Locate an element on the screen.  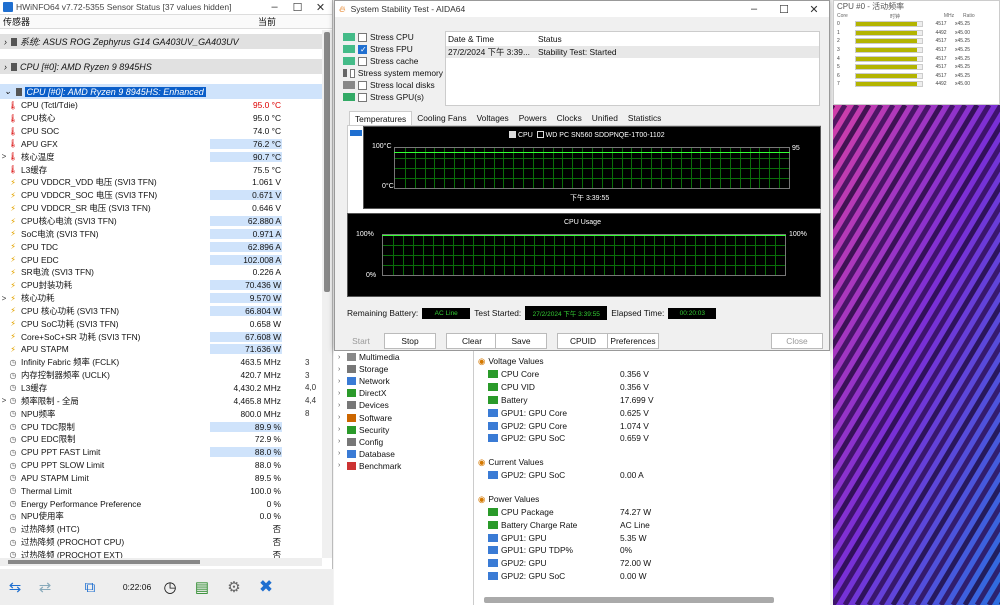
stress-option: Stress cache is located at coordinates (393, 61).